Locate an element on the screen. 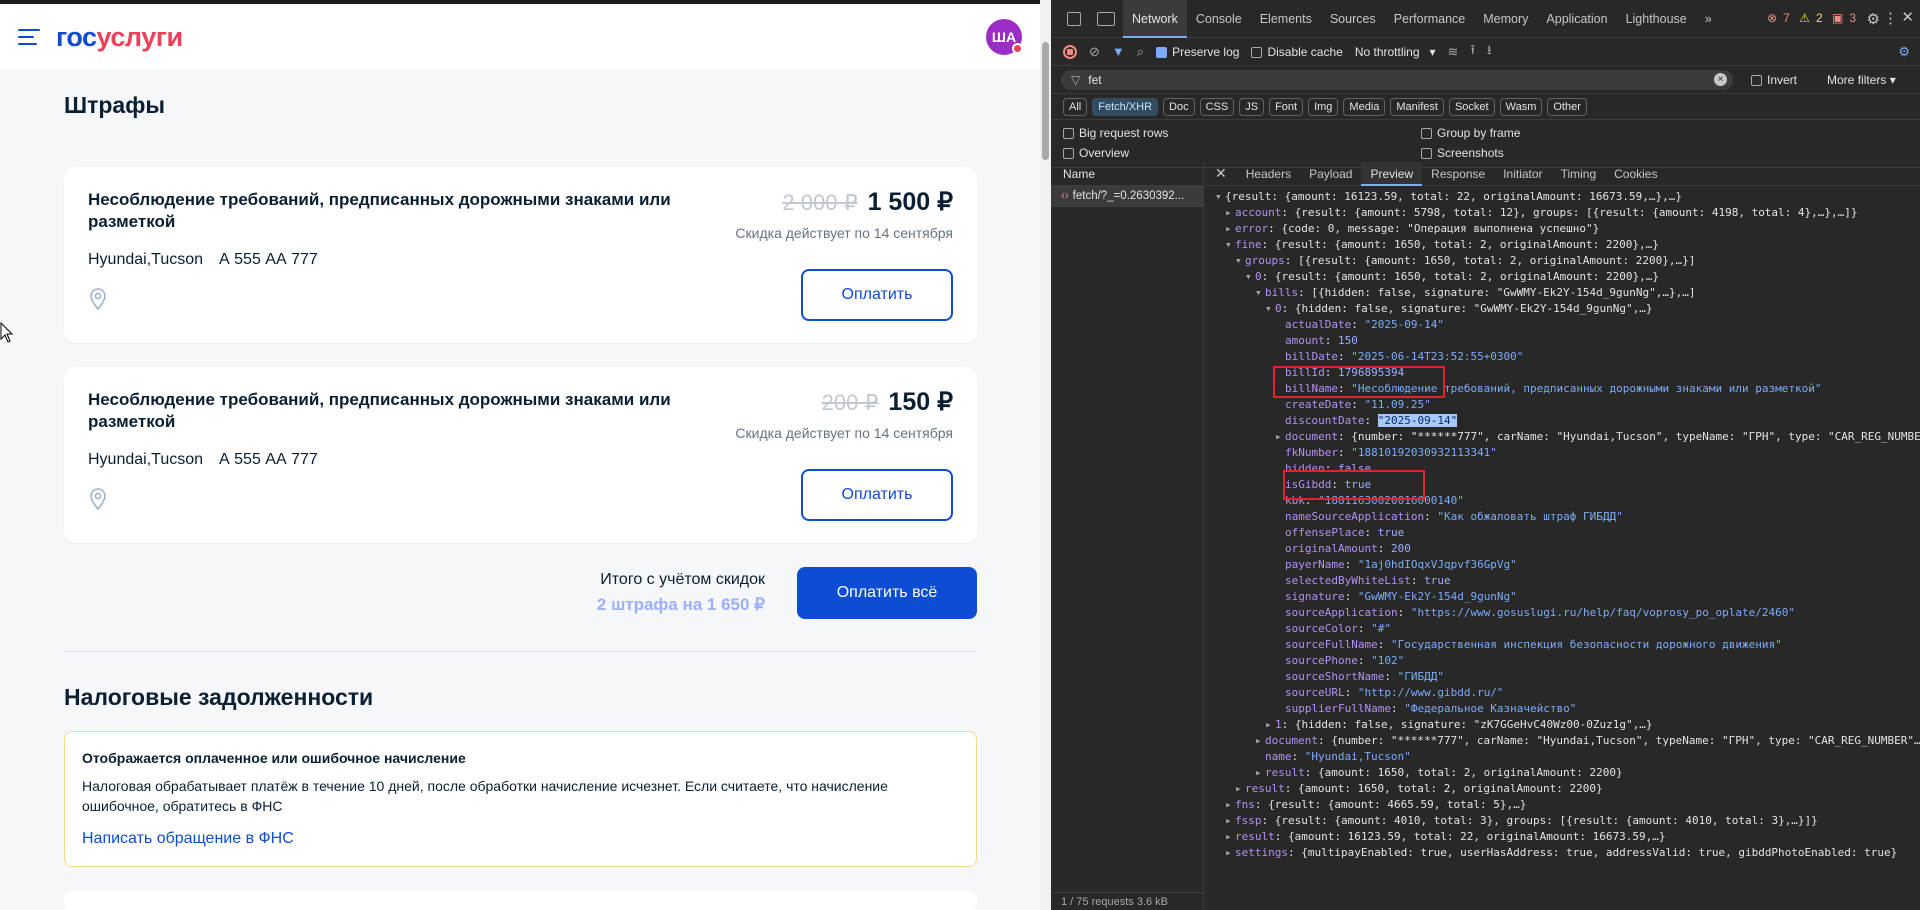 This screenshot has height=910, width=1920. disable-cache-checkbox: Disable cache is located at coordinates (1297, 52).